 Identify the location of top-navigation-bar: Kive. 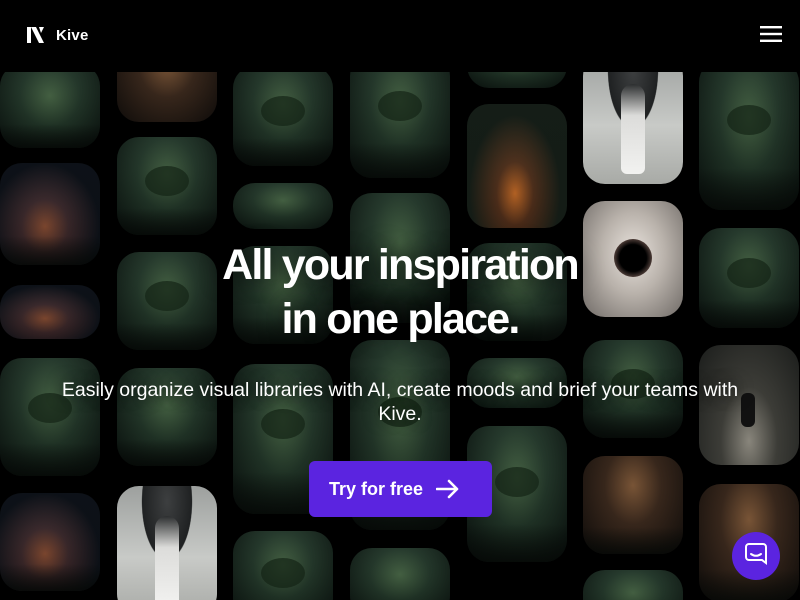
(400, 36).